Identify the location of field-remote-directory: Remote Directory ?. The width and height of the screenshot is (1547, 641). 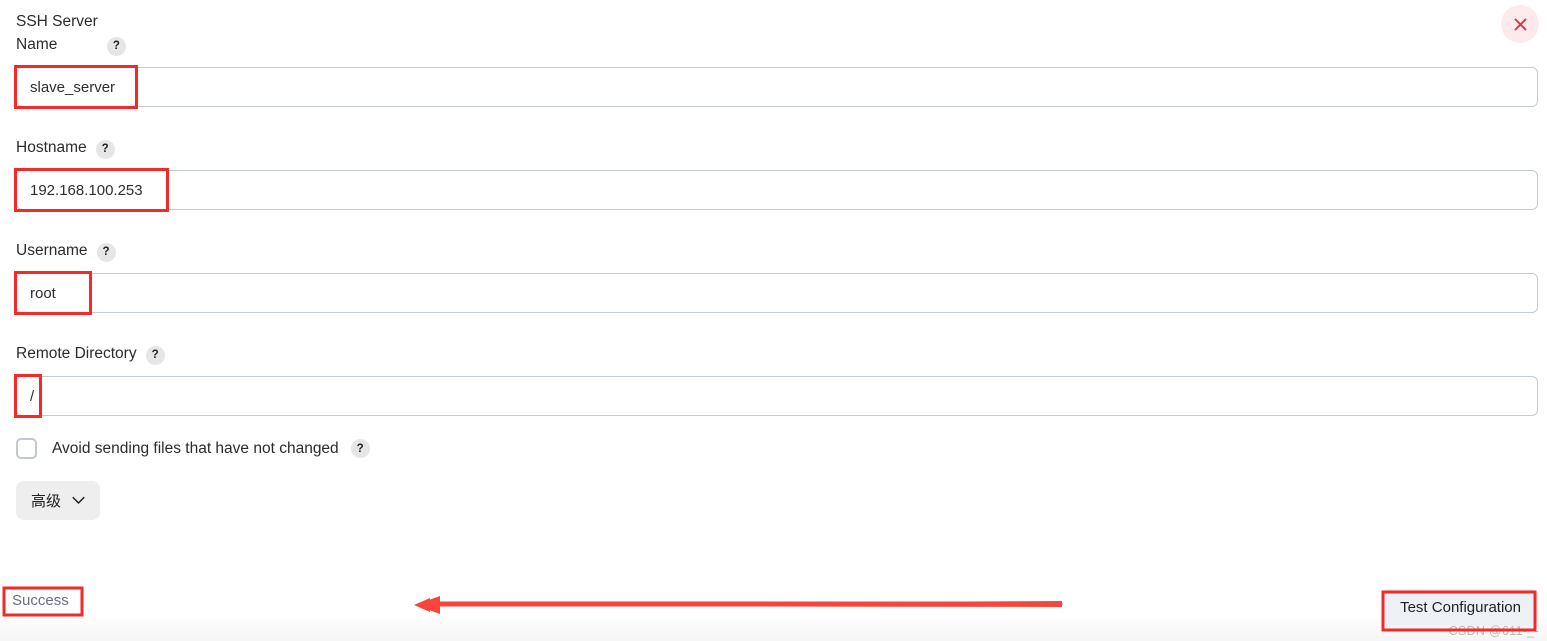
(776, 380).